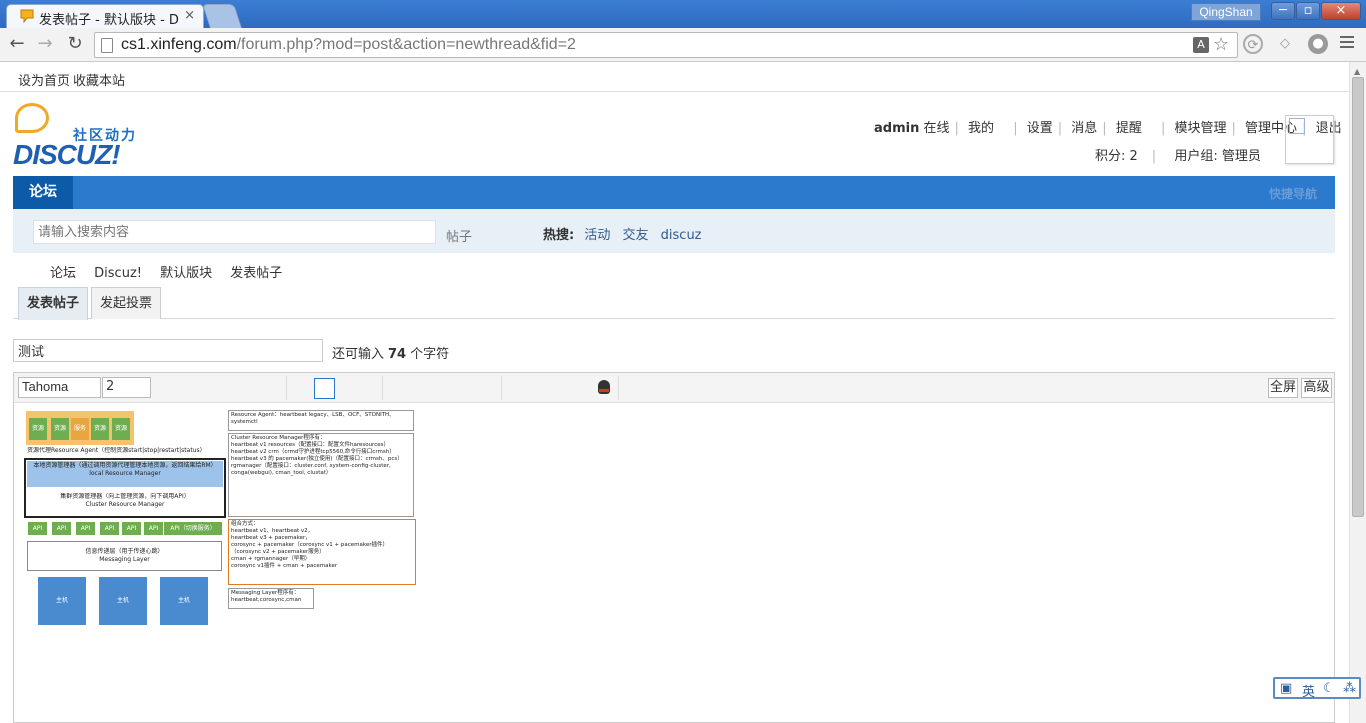 The height and width of the screenshot is (723, 1366). What do you see at coordinates (1358, 297) in the screenshot?
I see `scrollbar-thumb` at bounding box center [1358, 297].